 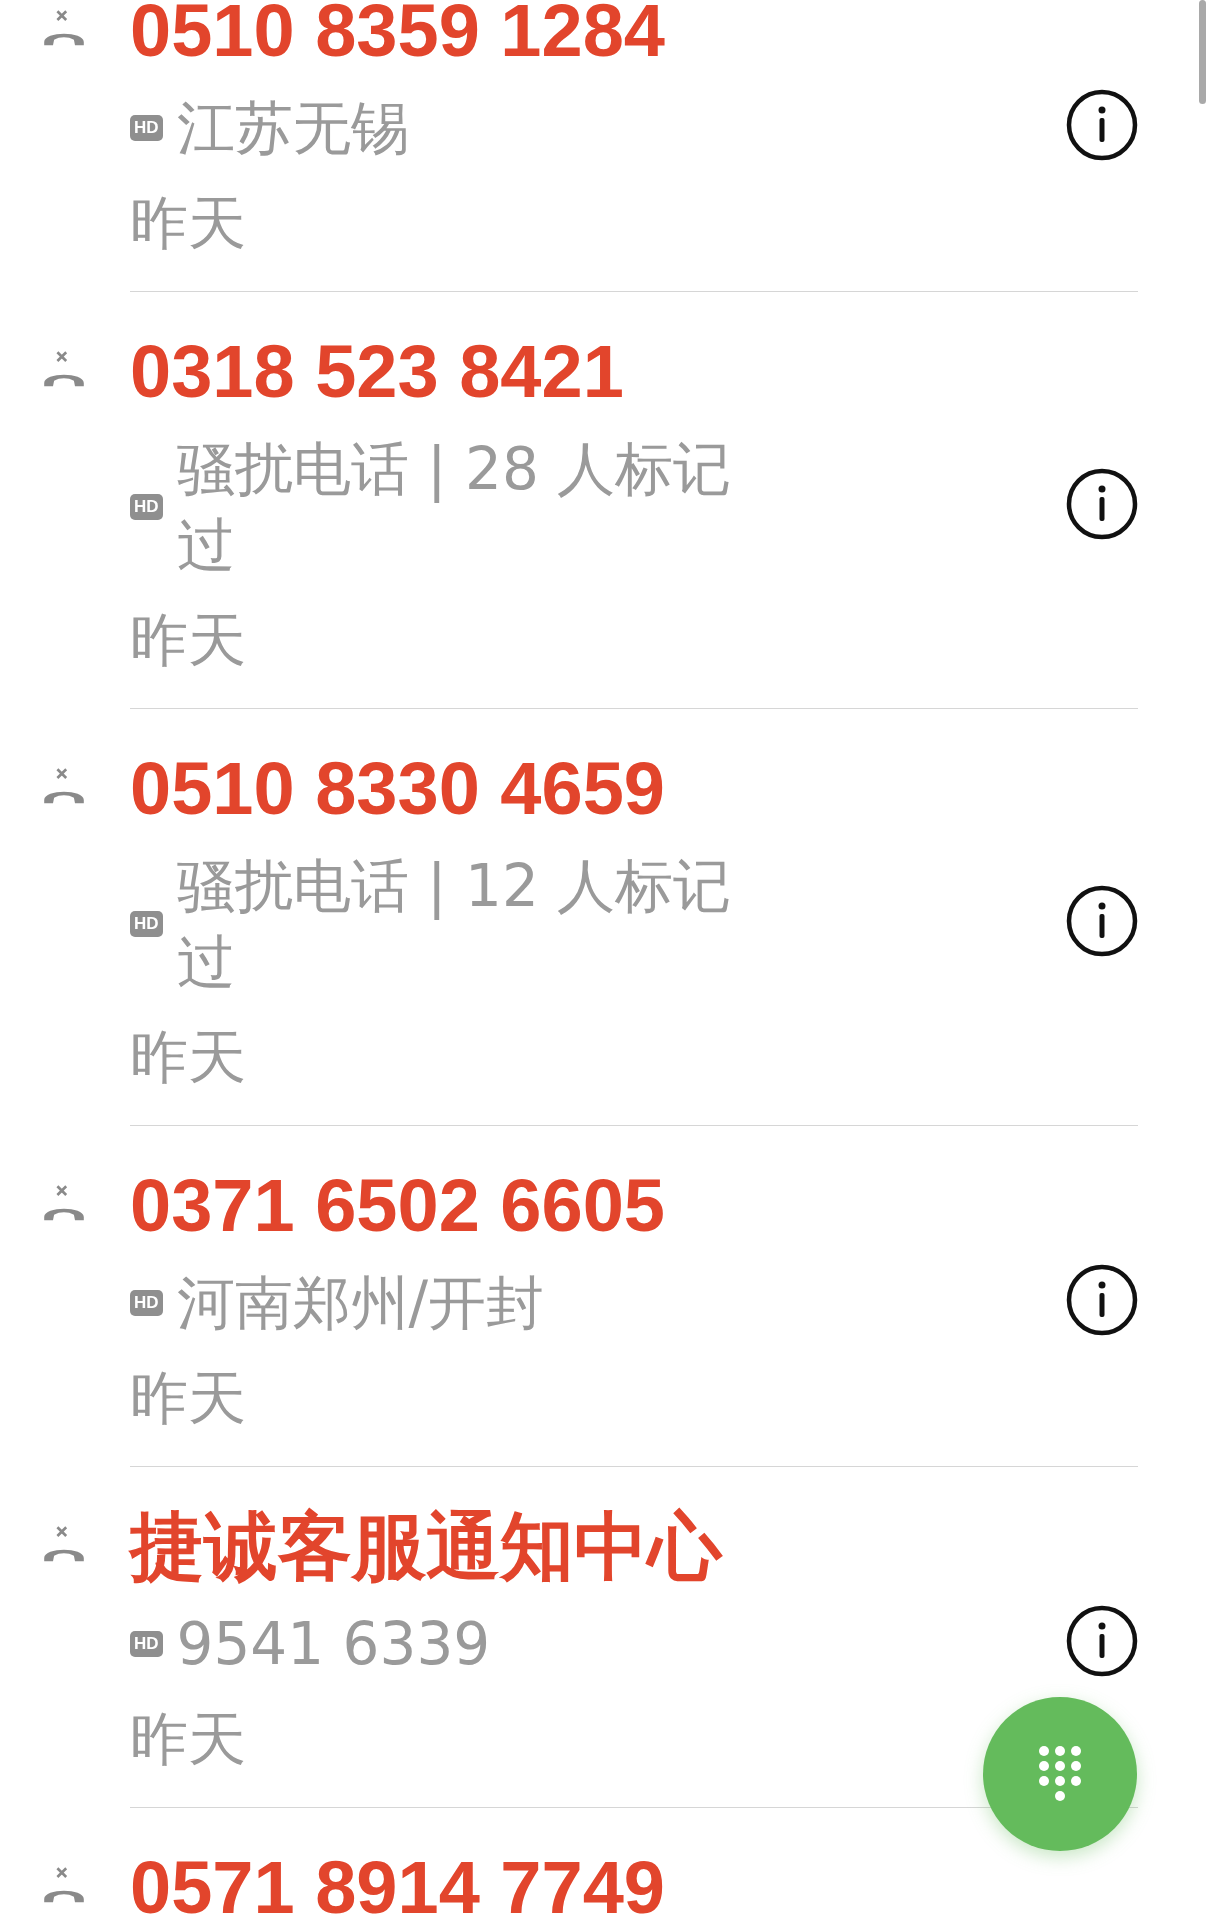 I want to click on caller-name: 0510 8330 4659, so click(x=398, y=789).